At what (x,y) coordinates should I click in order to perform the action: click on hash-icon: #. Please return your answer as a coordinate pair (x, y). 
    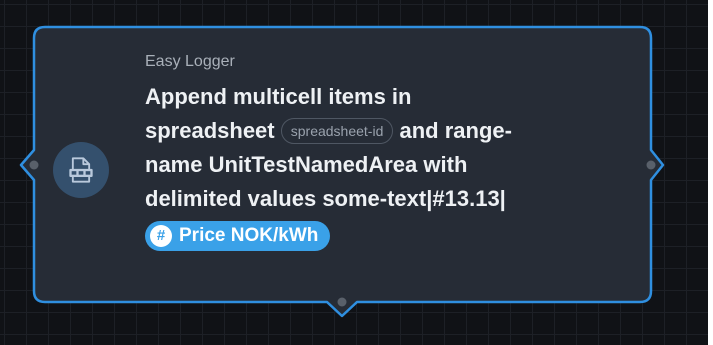
    Looking at the image, I should click on (161, 236).